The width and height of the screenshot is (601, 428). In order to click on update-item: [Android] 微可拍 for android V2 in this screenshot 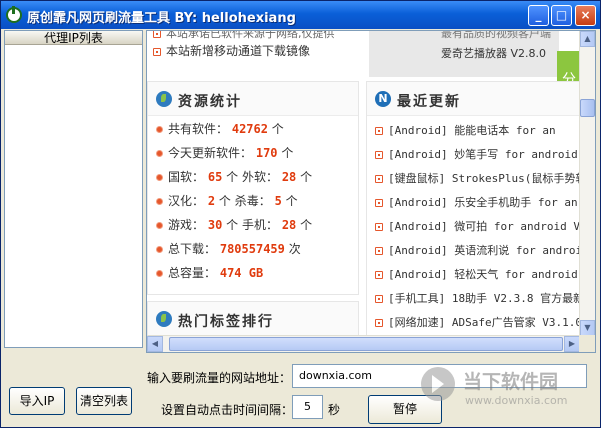, I will do `click(481, 227)`.